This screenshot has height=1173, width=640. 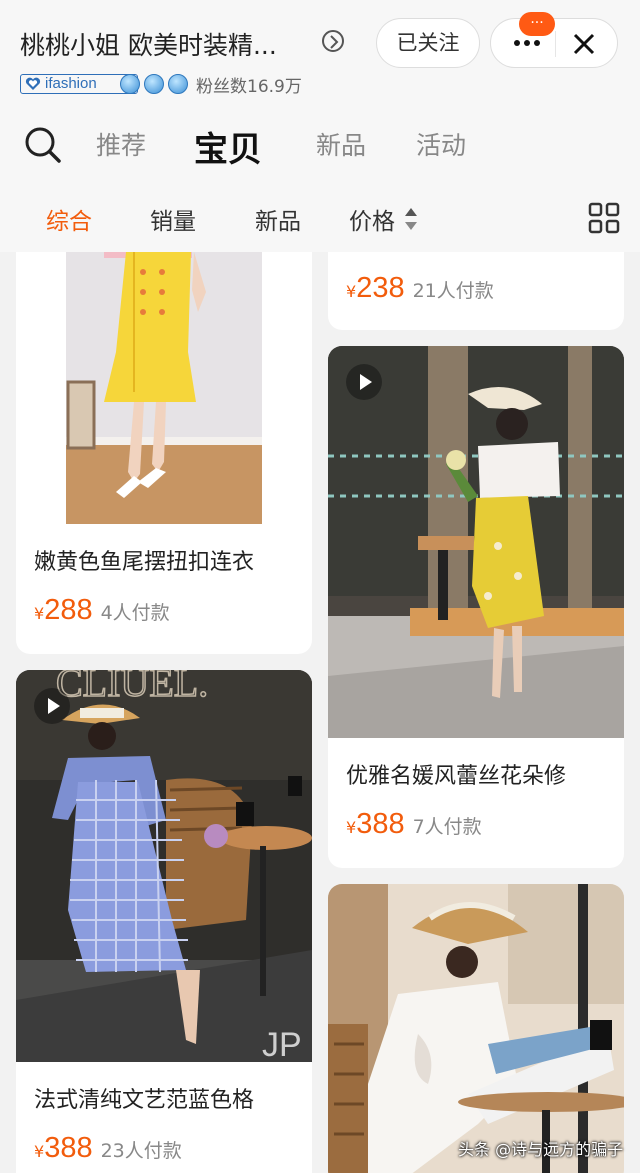 What do you see at coordinates (441, 144) in the screenshot?
I see `tab-events: 活动` at bounding box center [441, 144].